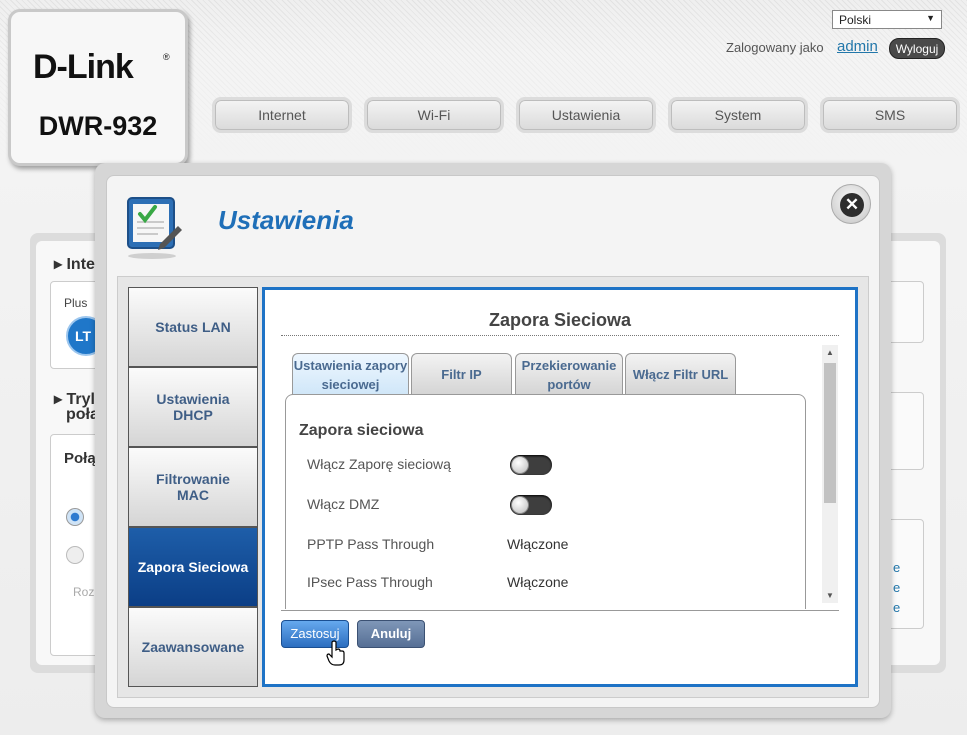 This screenshot has width=967, height=735. I want to click on section-title: Zapora sieciowa, so click(361, 430).